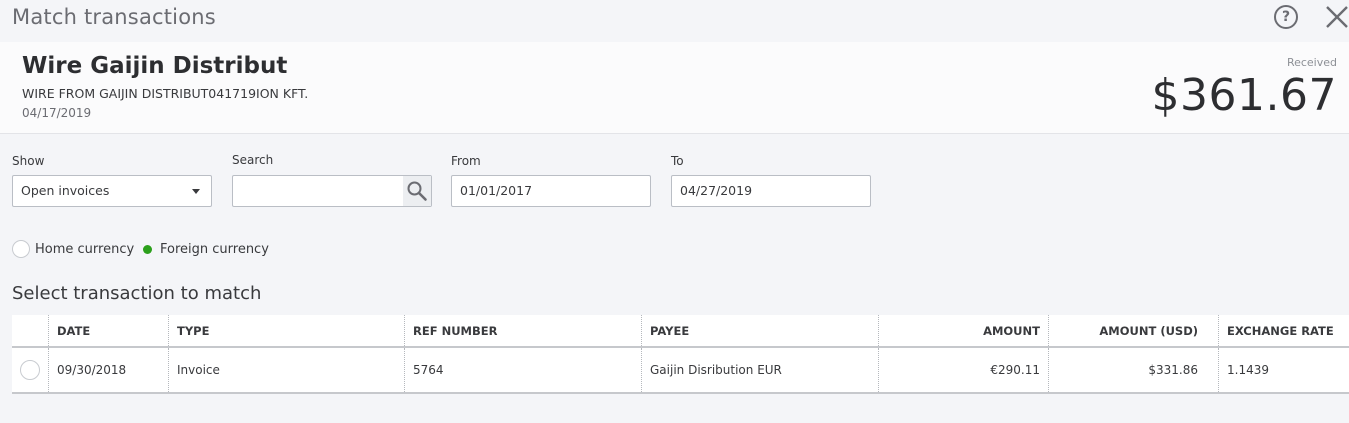 The image size is (1349, 423). What do you see at coordinates (1244, 95) in the screenshot?
I see `bank-transaction-amount: $361.67` at bounding box center [1244, 95].